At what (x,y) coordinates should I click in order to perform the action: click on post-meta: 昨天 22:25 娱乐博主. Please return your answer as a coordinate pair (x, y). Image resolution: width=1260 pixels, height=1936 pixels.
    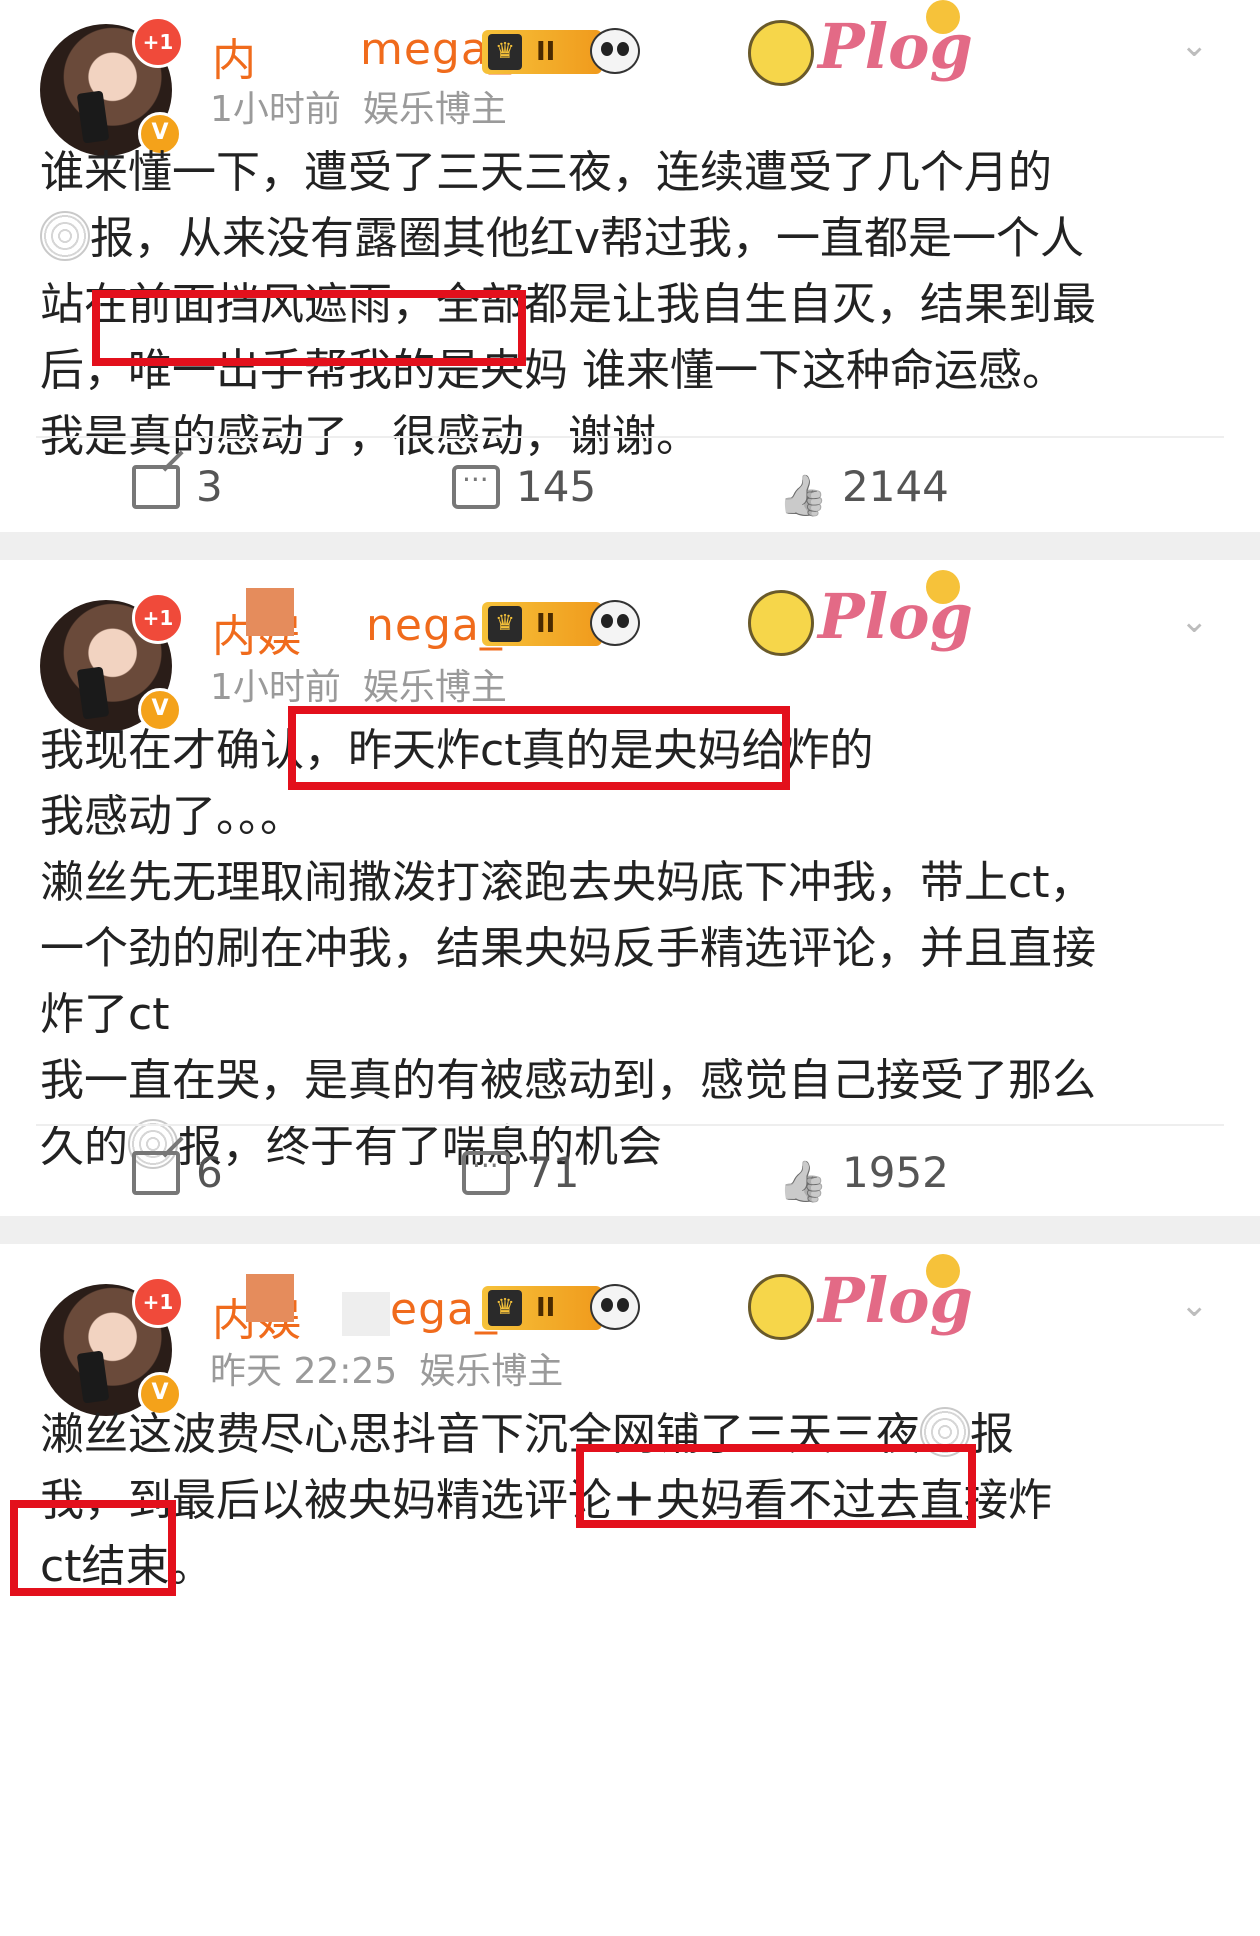
    Looking at the image, I should click on (397, 1368).